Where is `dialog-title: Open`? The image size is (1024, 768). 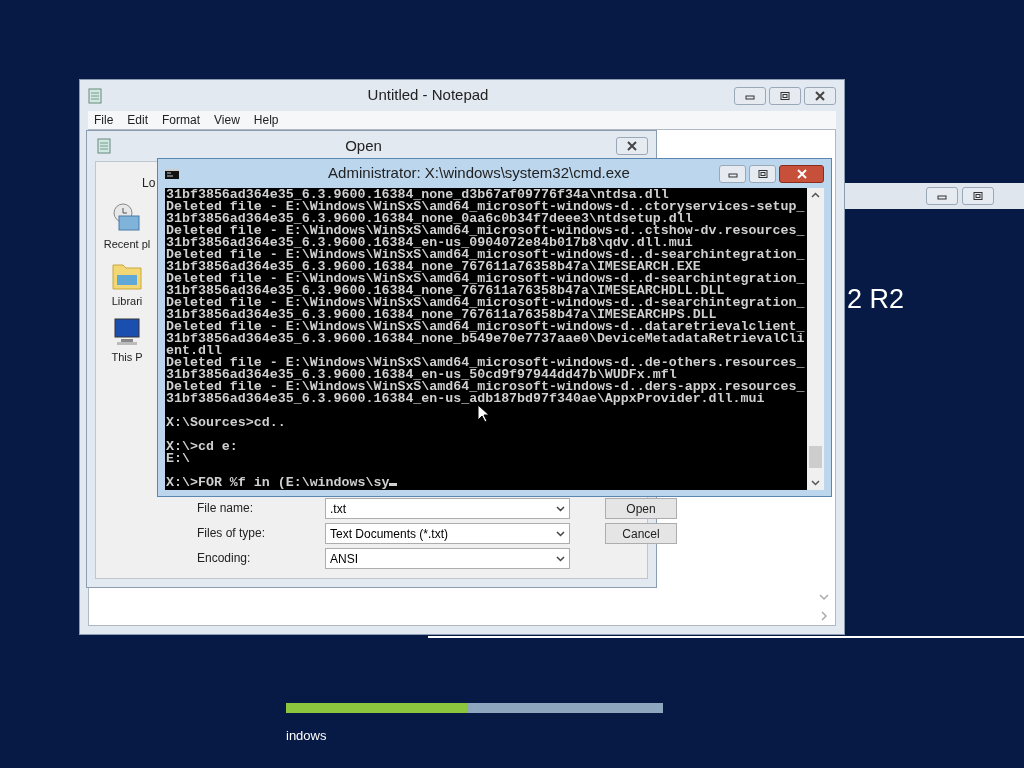
dialog-title: Open is located at coordinates (363, 145).